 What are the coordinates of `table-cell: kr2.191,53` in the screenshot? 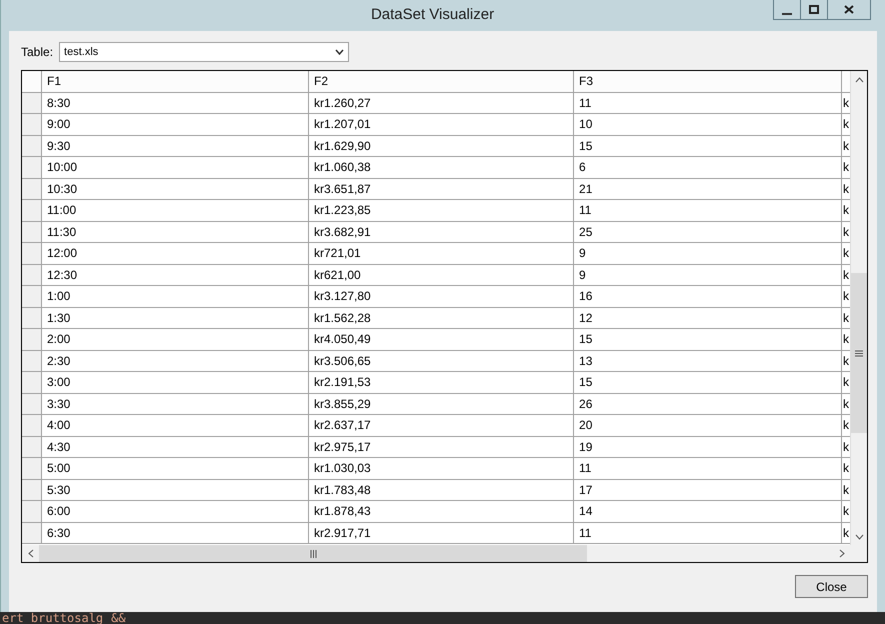 It's located at (441, 382).